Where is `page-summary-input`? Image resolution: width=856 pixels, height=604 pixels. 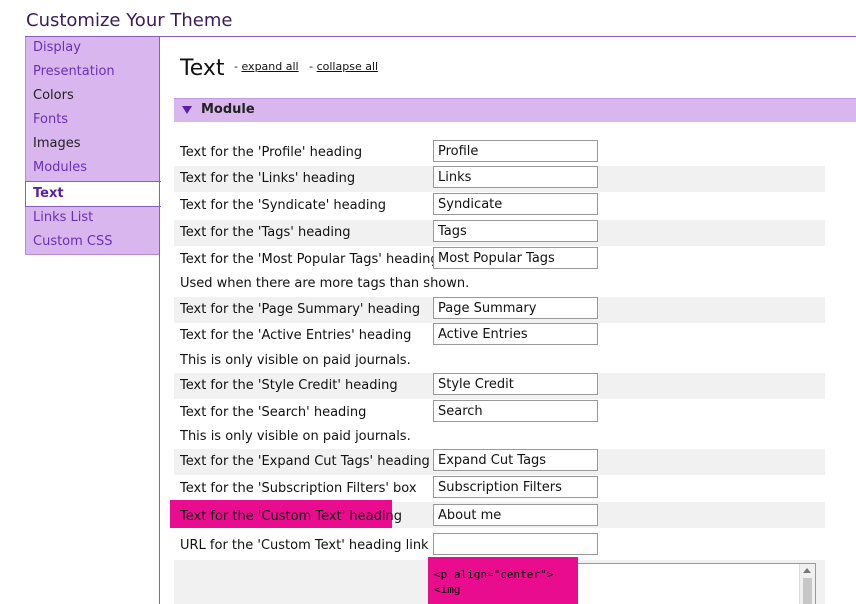 page-summary-input is located at coordinates (515, 308).